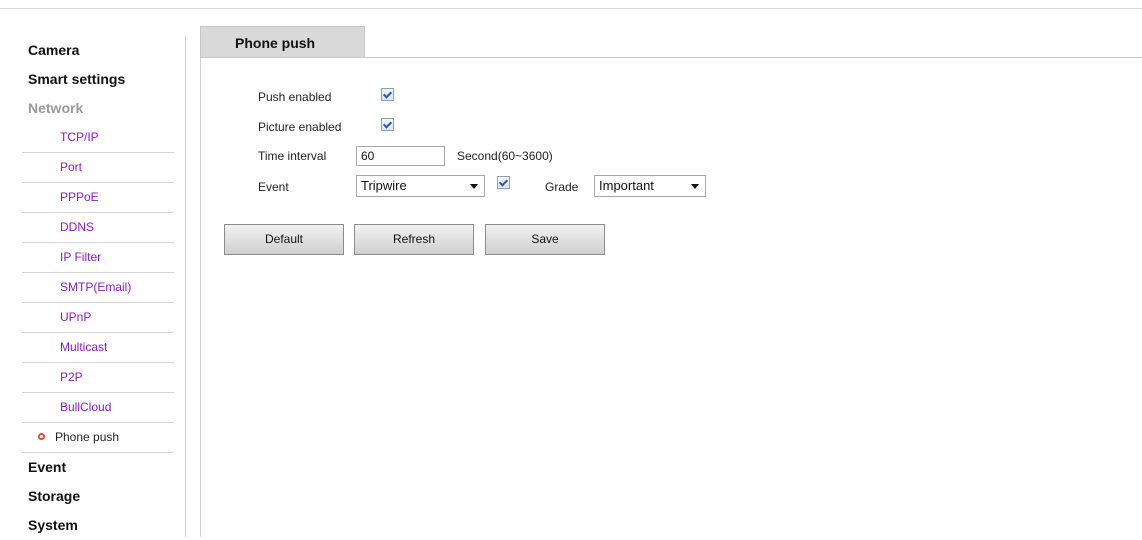 Image resolution: width=1142 pixels, height=540 pixels. I want to click on sidebar-item-smtp-email: SMTP(Email), so click(98, 288).